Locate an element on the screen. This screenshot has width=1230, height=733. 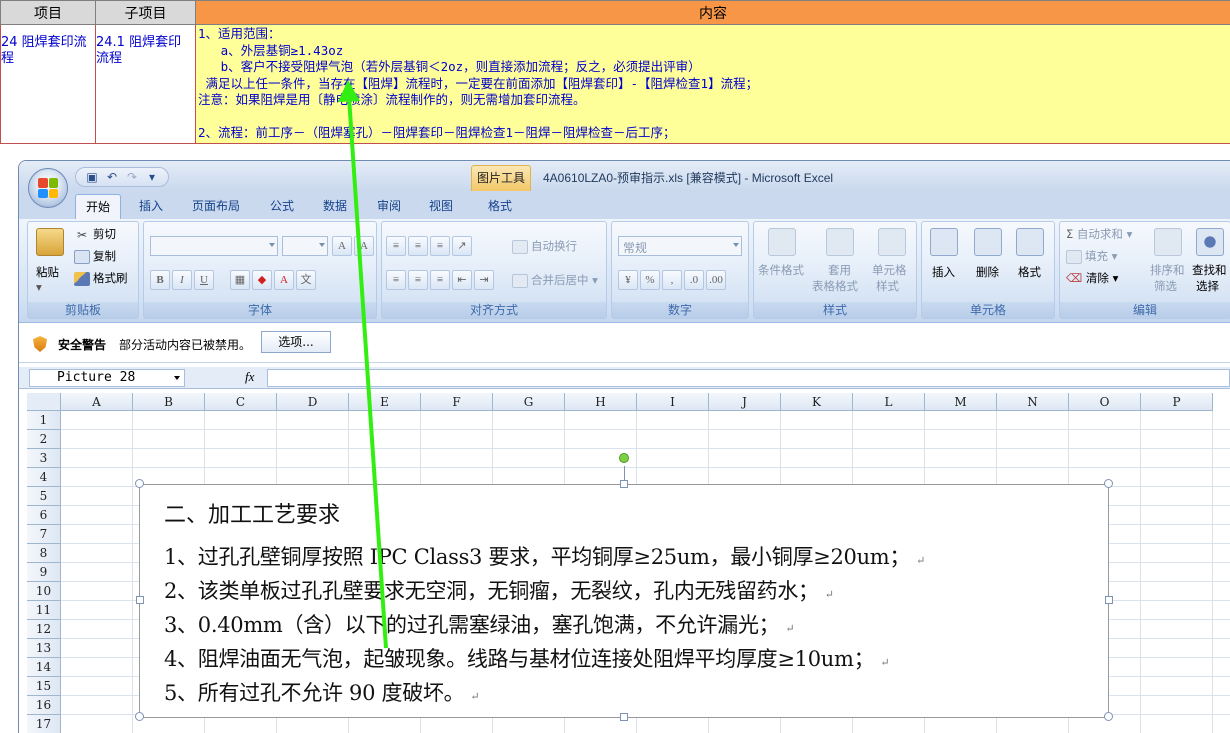
resize-handle-top is located at coordinates (624, 484).